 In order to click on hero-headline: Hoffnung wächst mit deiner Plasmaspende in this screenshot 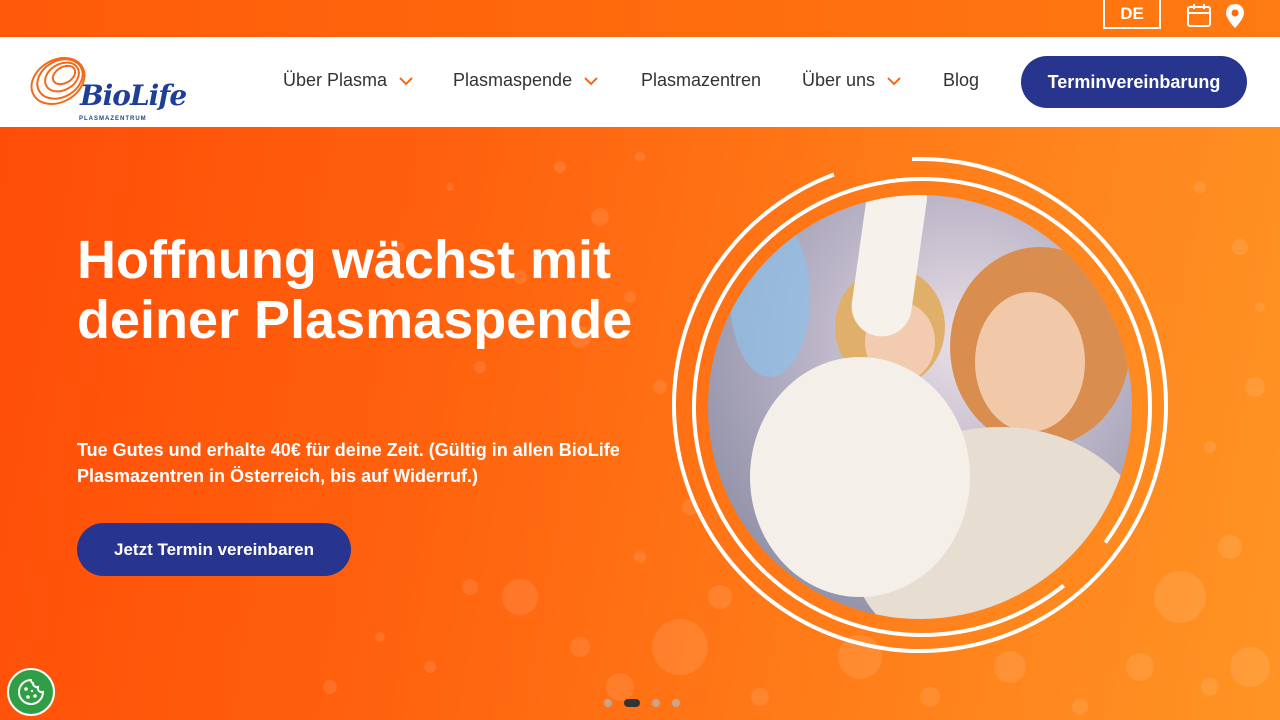, I will do `click(355, 290)`.